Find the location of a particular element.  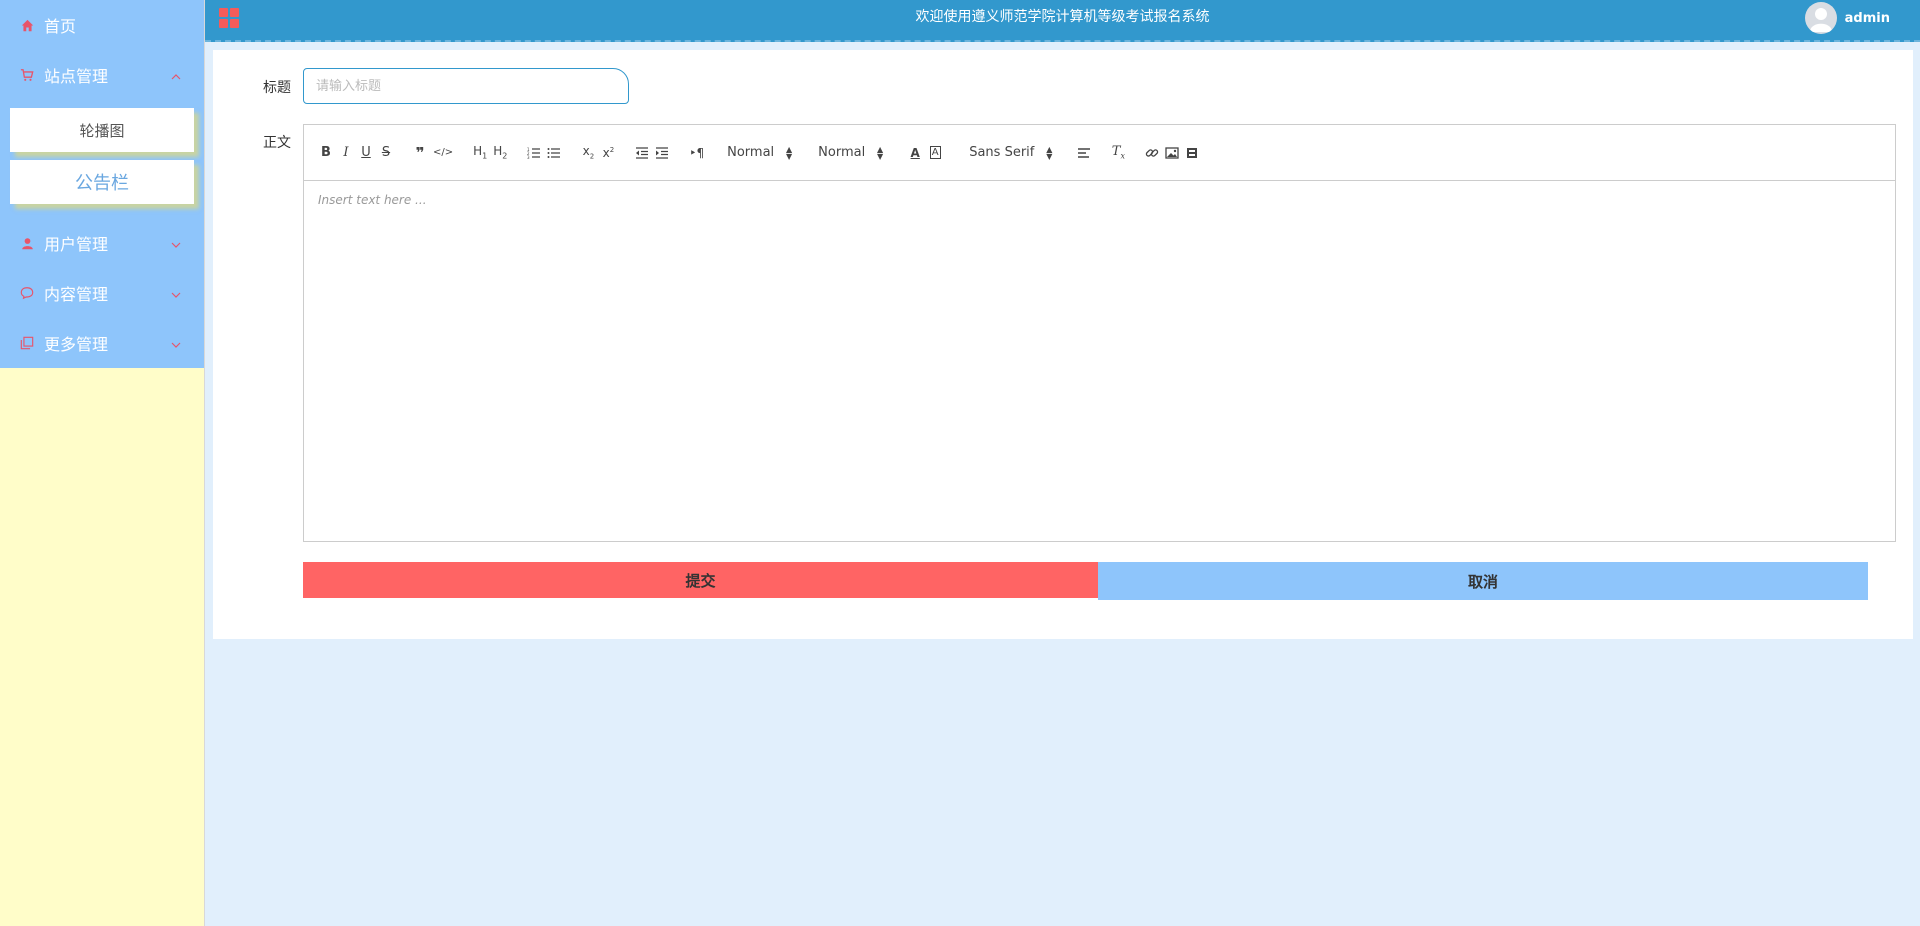

indent-icon is located at coordinates (662, 153).